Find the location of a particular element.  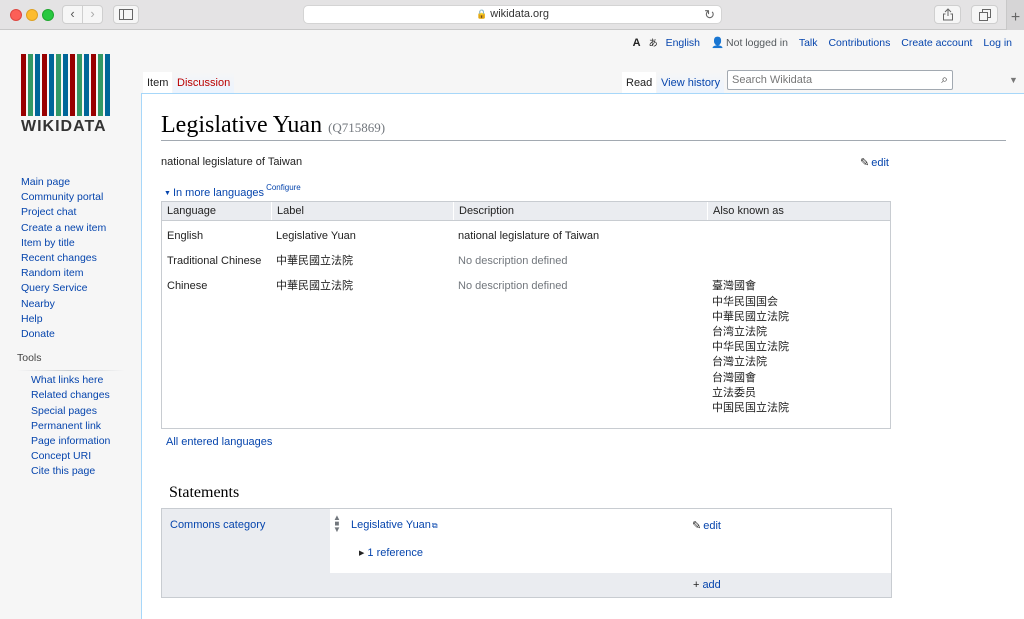

address-bar: 🔒 wikidata.org ↻ is located at coordinates (512, 14).